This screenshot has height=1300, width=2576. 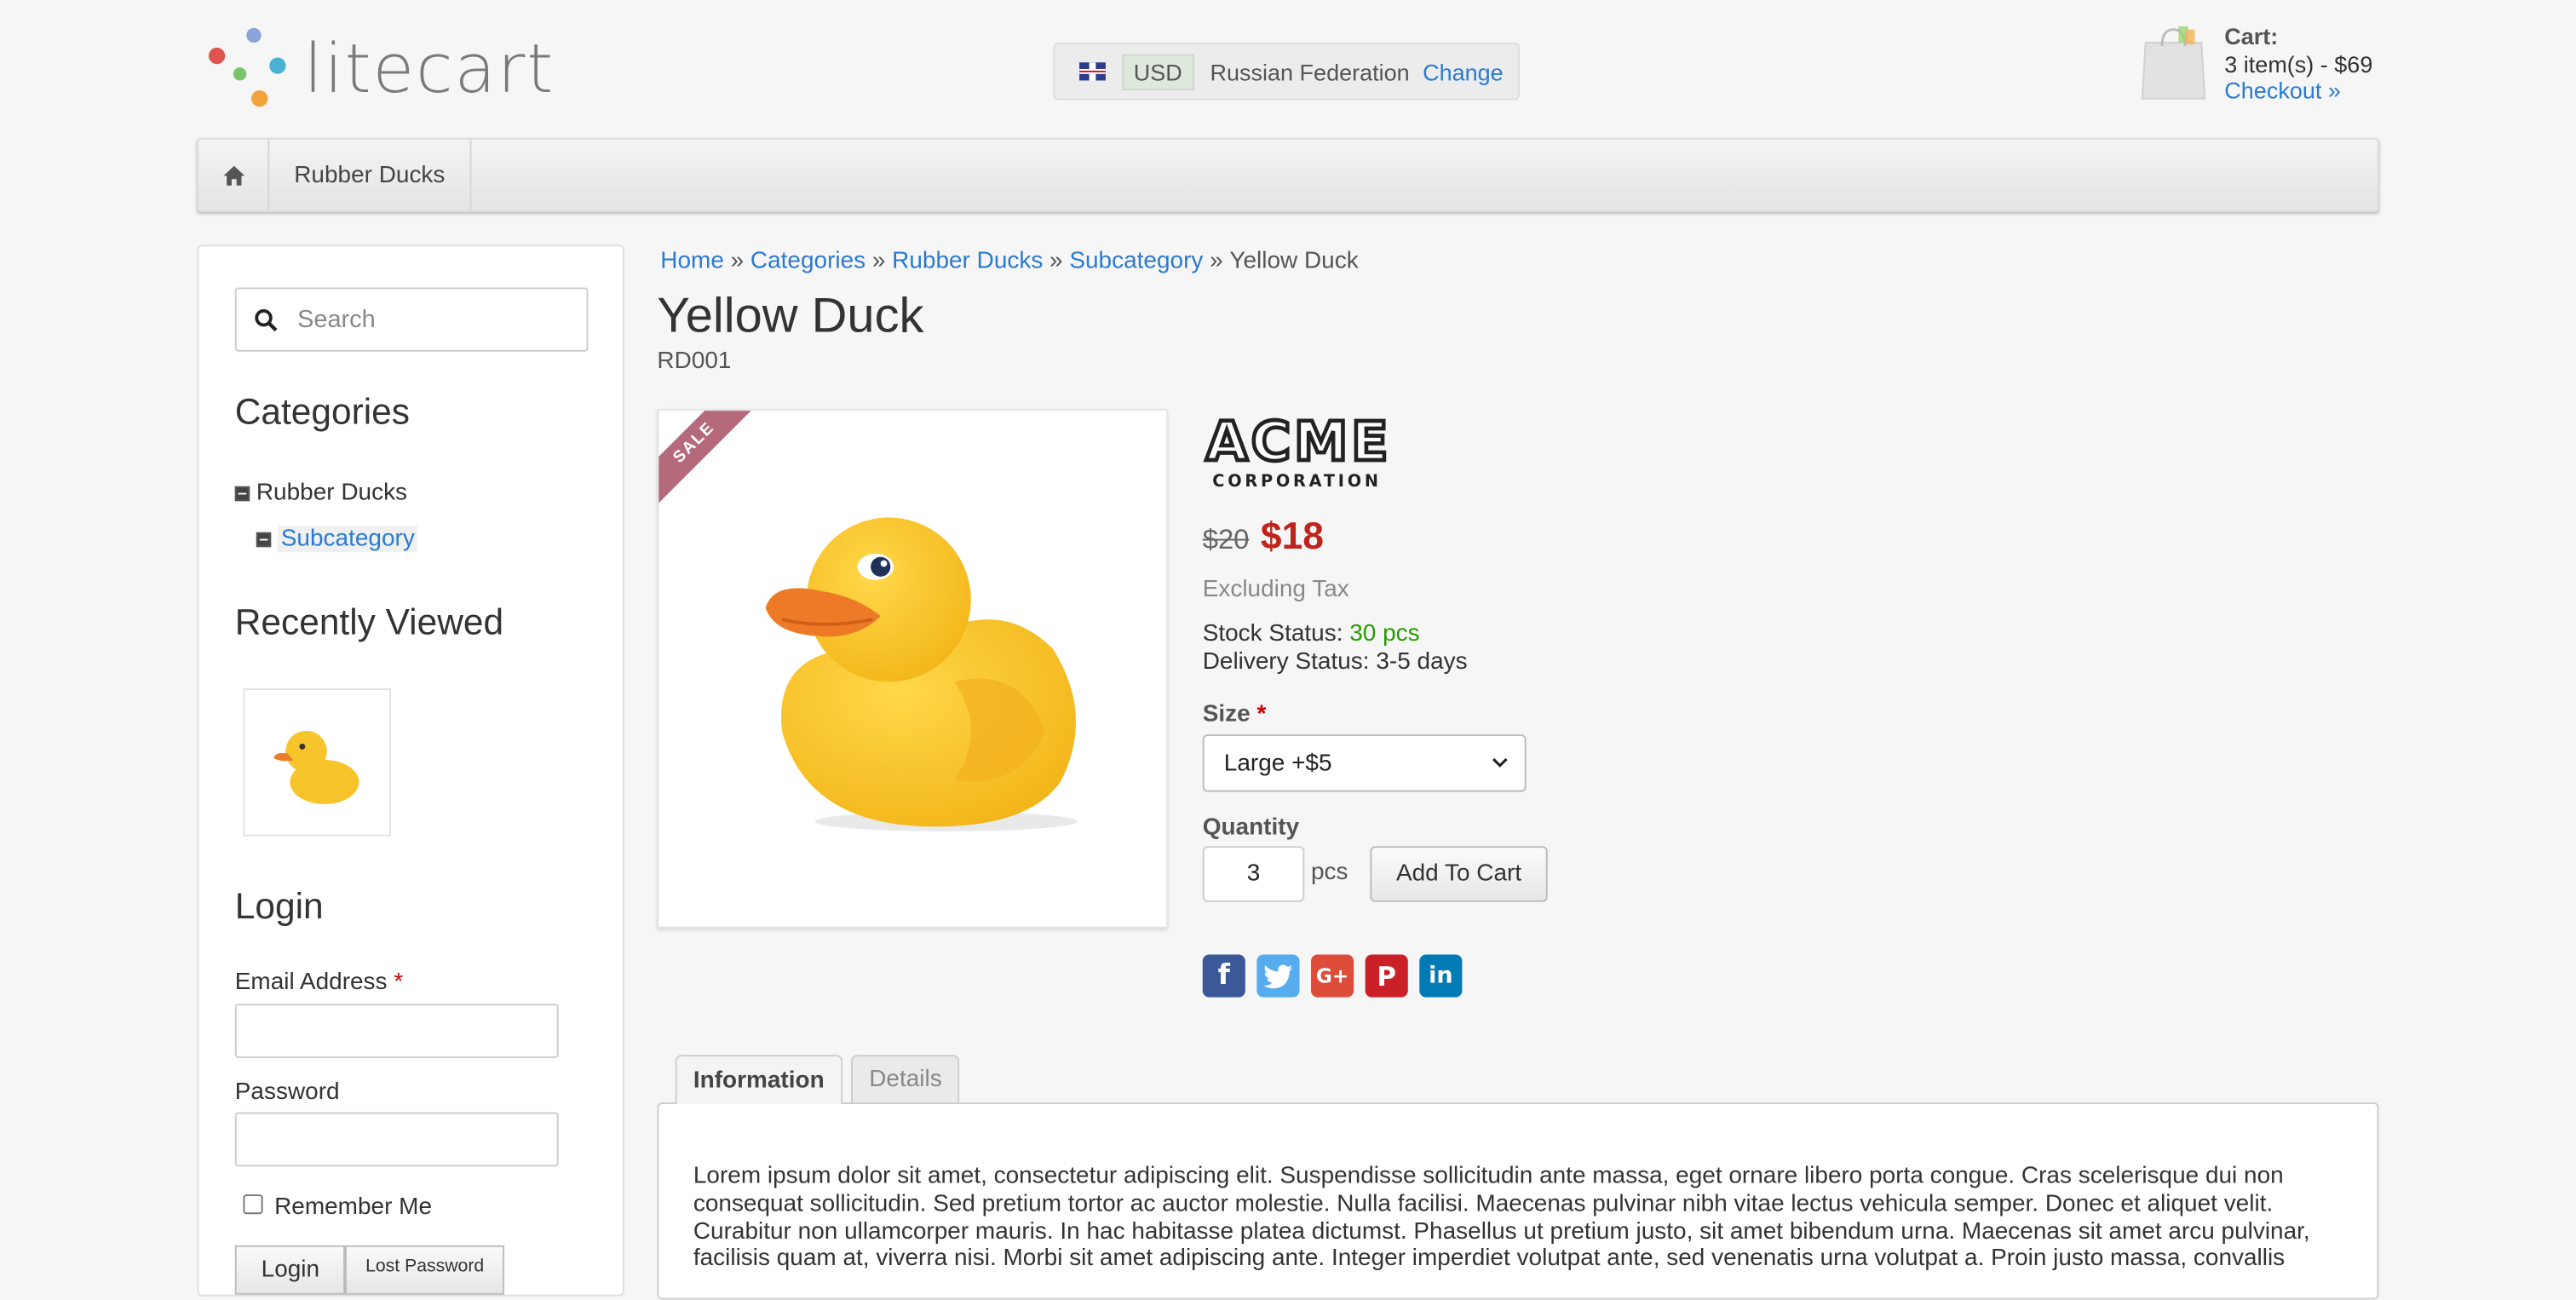 I want to click on cart-widget: Cart: 3 item(s) - $69 Checkout », so click(x=2255, y=63).